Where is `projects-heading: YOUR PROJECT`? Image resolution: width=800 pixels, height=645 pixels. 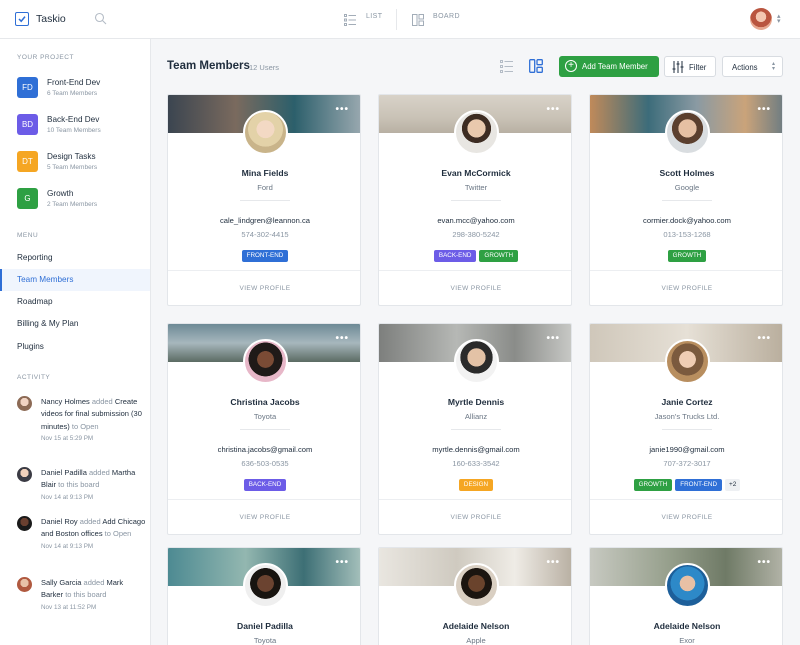 projects-heading: YOUR PROJECT is located at coordinates (45, 57).